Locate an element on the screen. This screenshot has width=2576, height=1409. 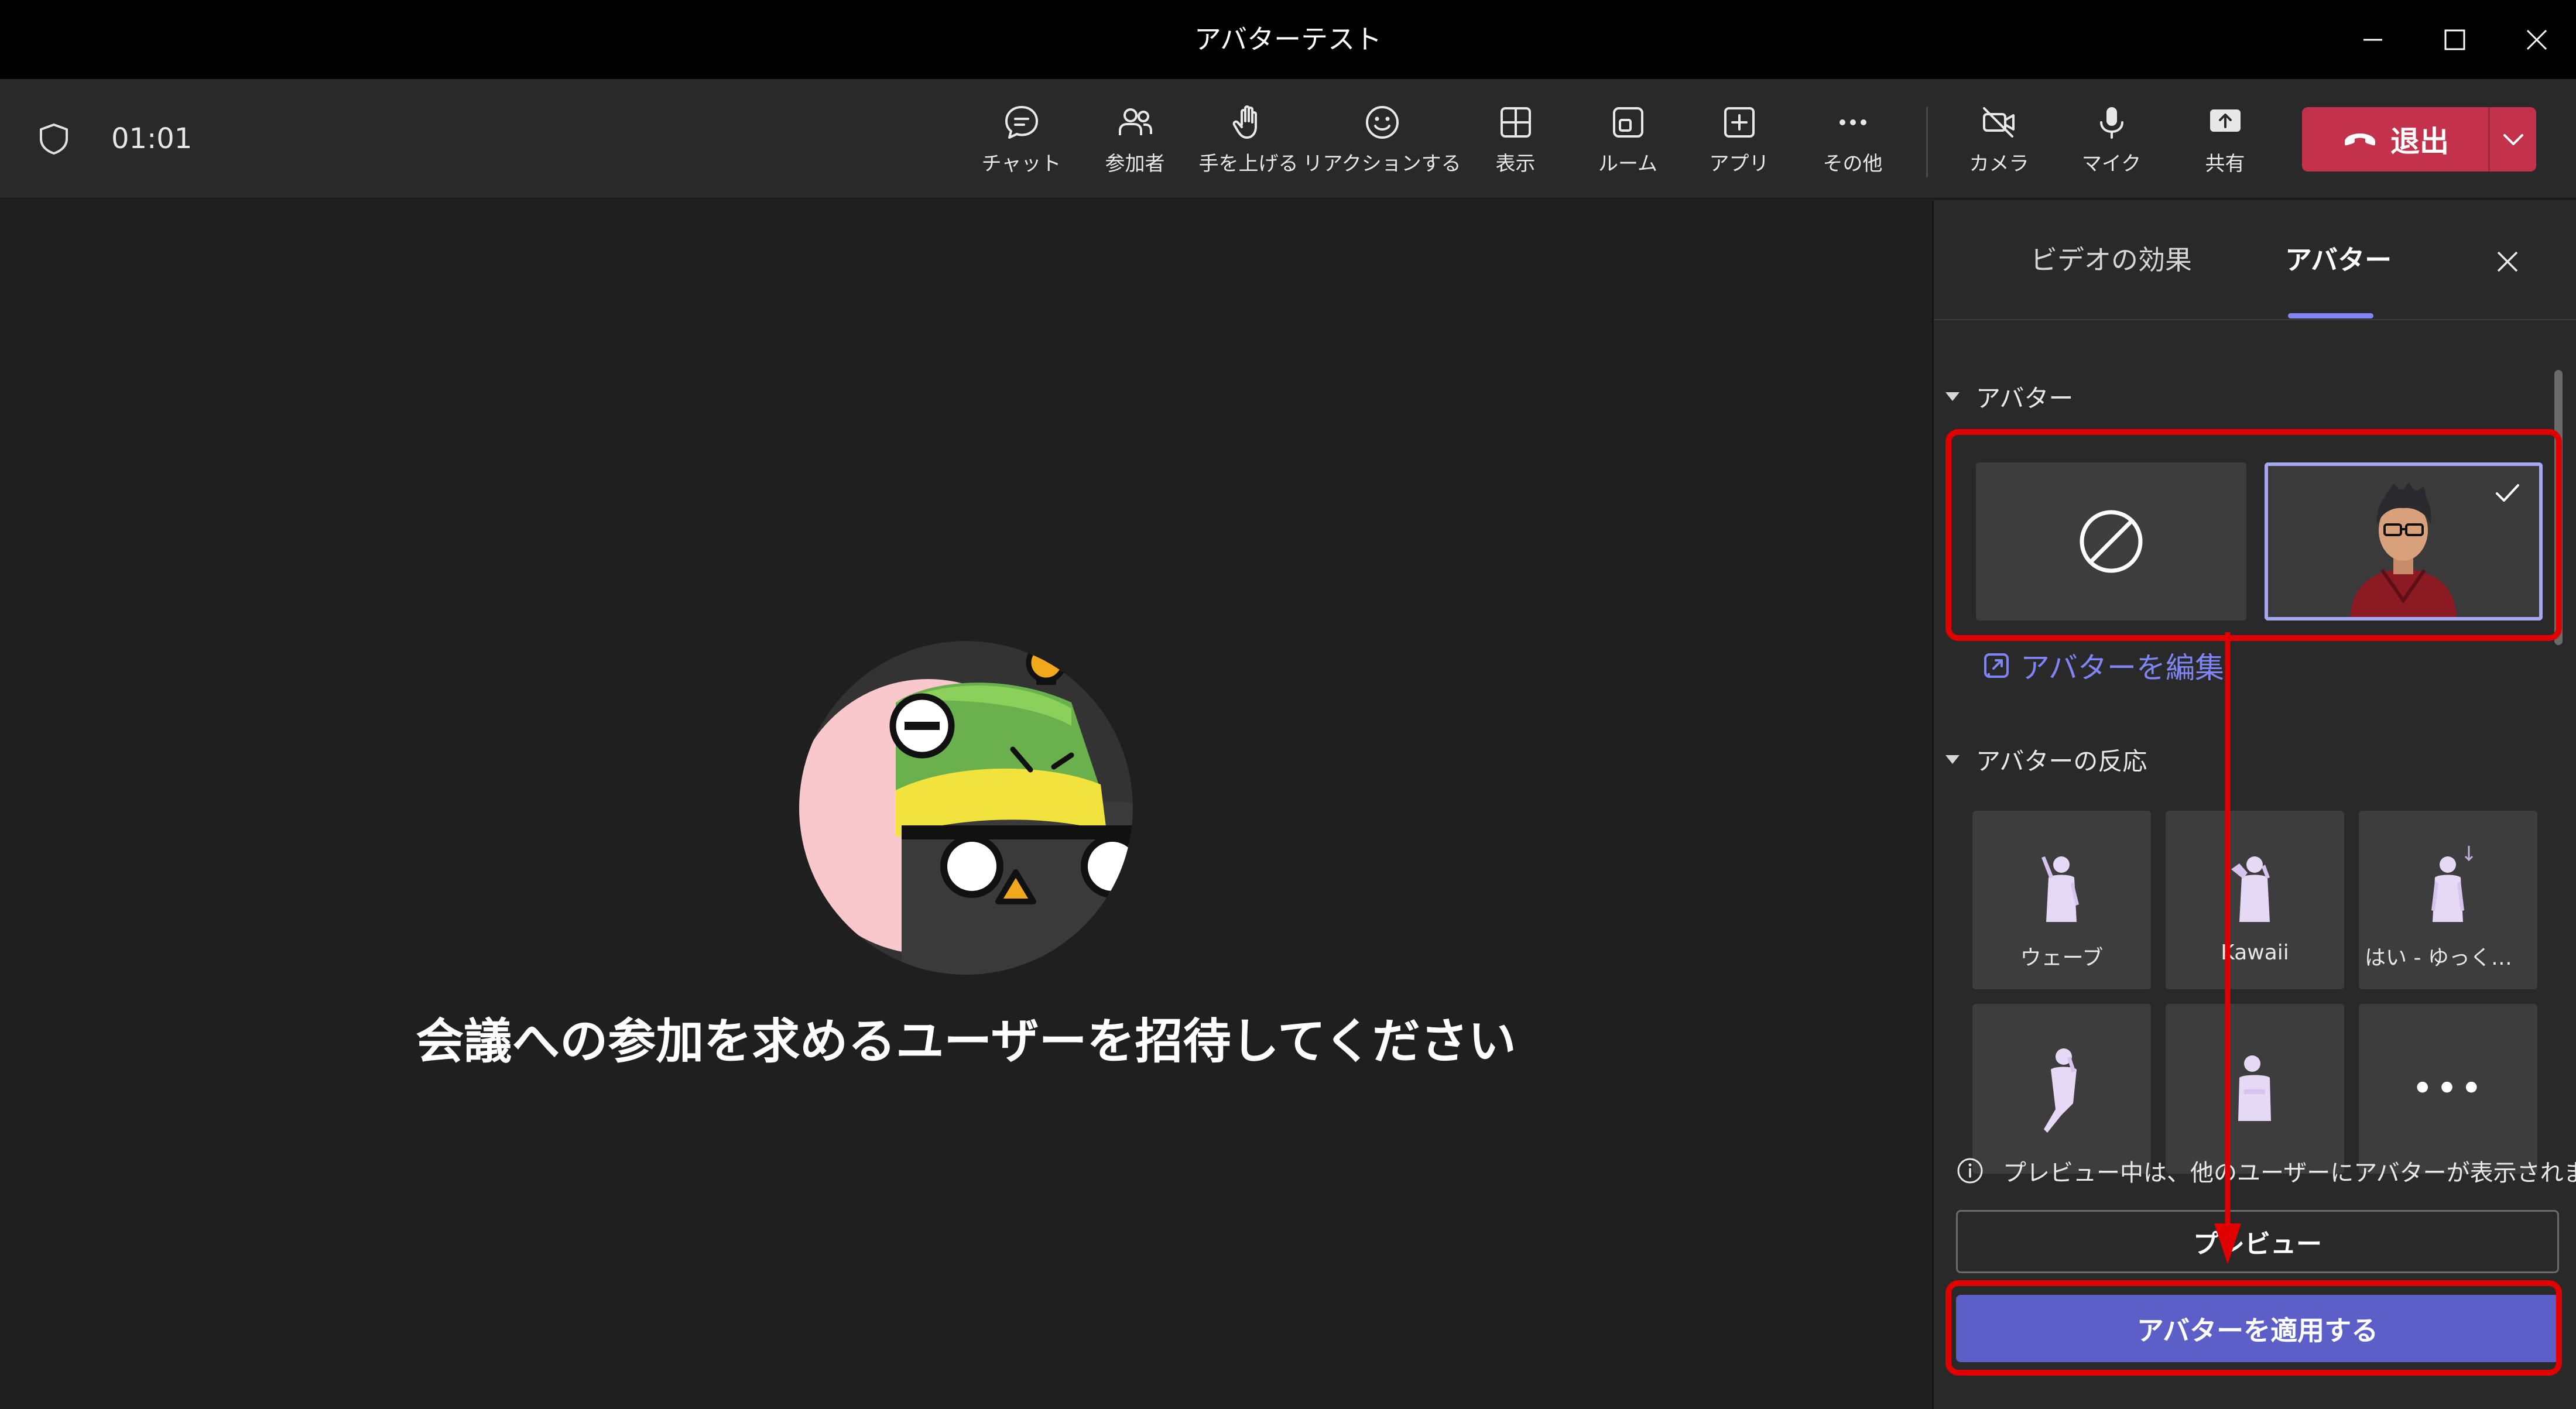
leave-button-group: 退出 is located at coordinates (2419, 139).